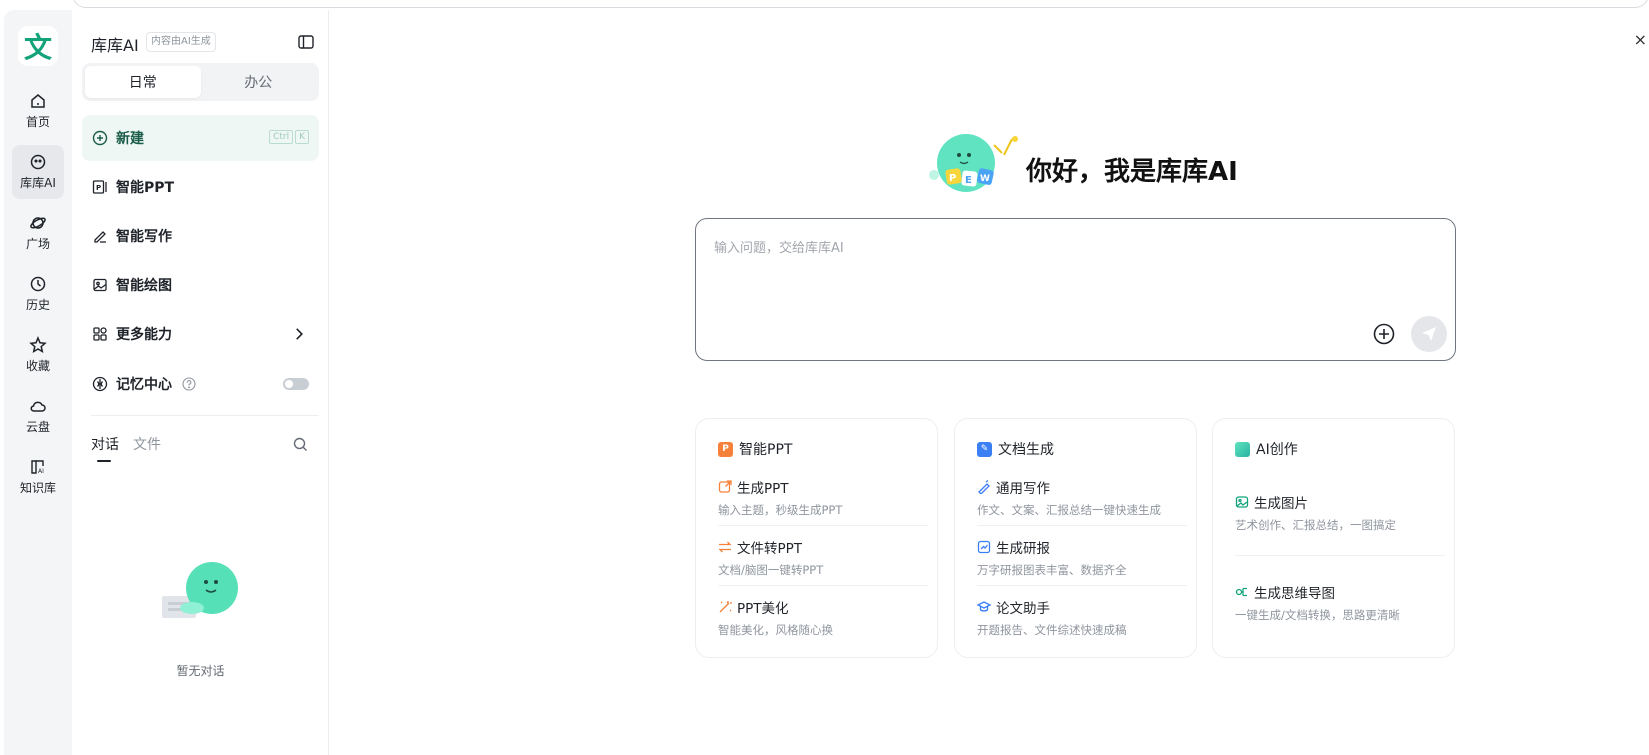 This screenshot has height=755, width=1649. I want to click on rail-label: 云盘, so click(37, 427).